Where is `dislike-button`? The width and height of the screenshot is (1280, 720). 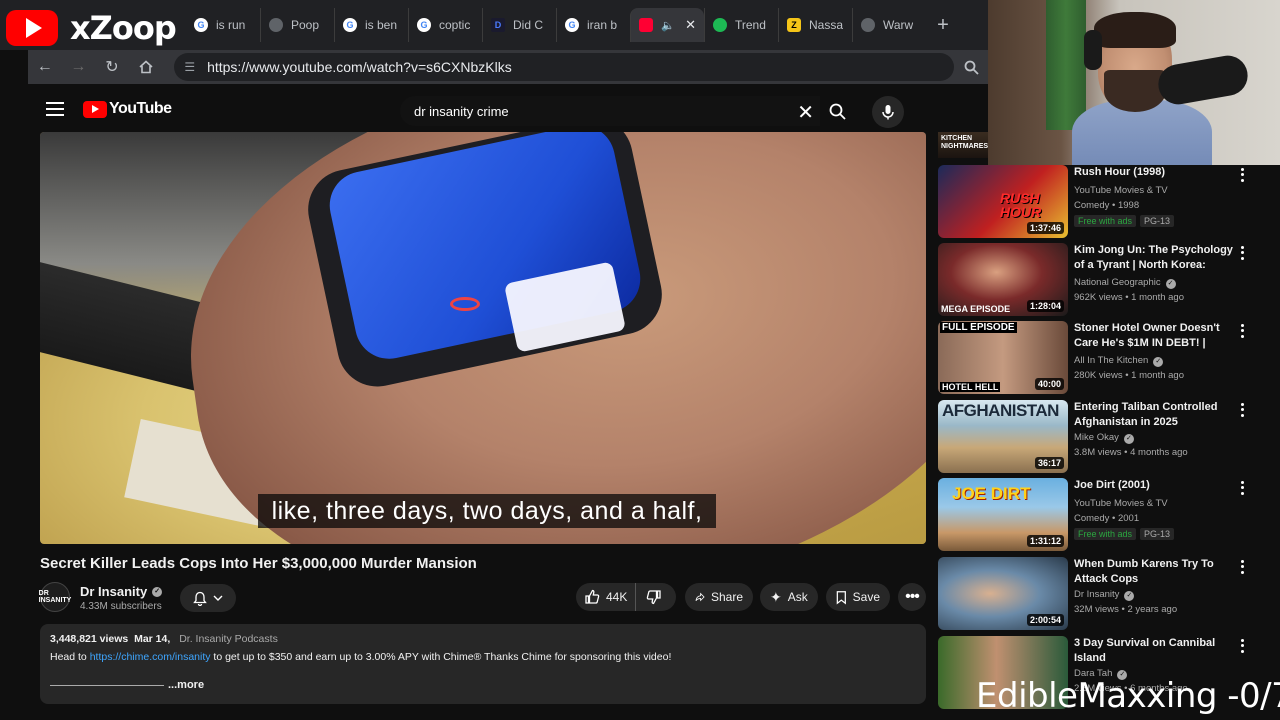 dislike-button is located at coordinates (649, 597).